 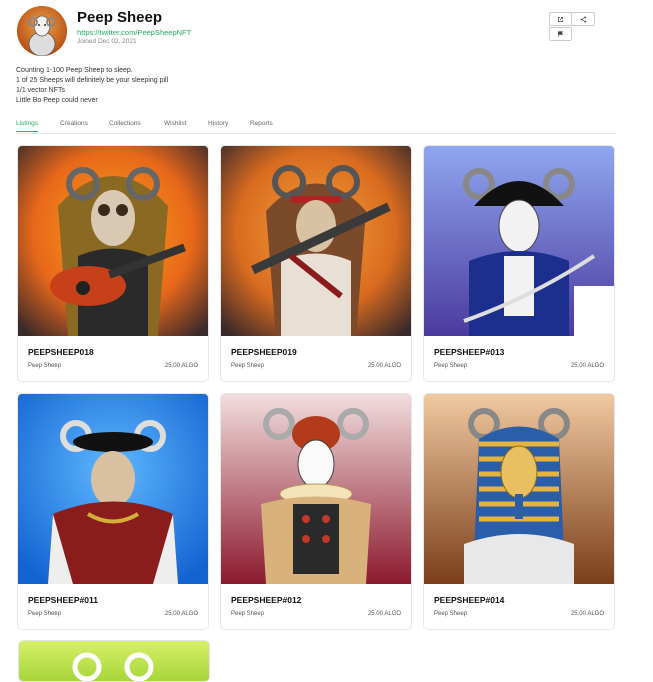 What do you see at coordinates (41, 90) in the screenshot?
I see `bio-line: 1/1 vector NFTs` at bounding box center [41, 90].